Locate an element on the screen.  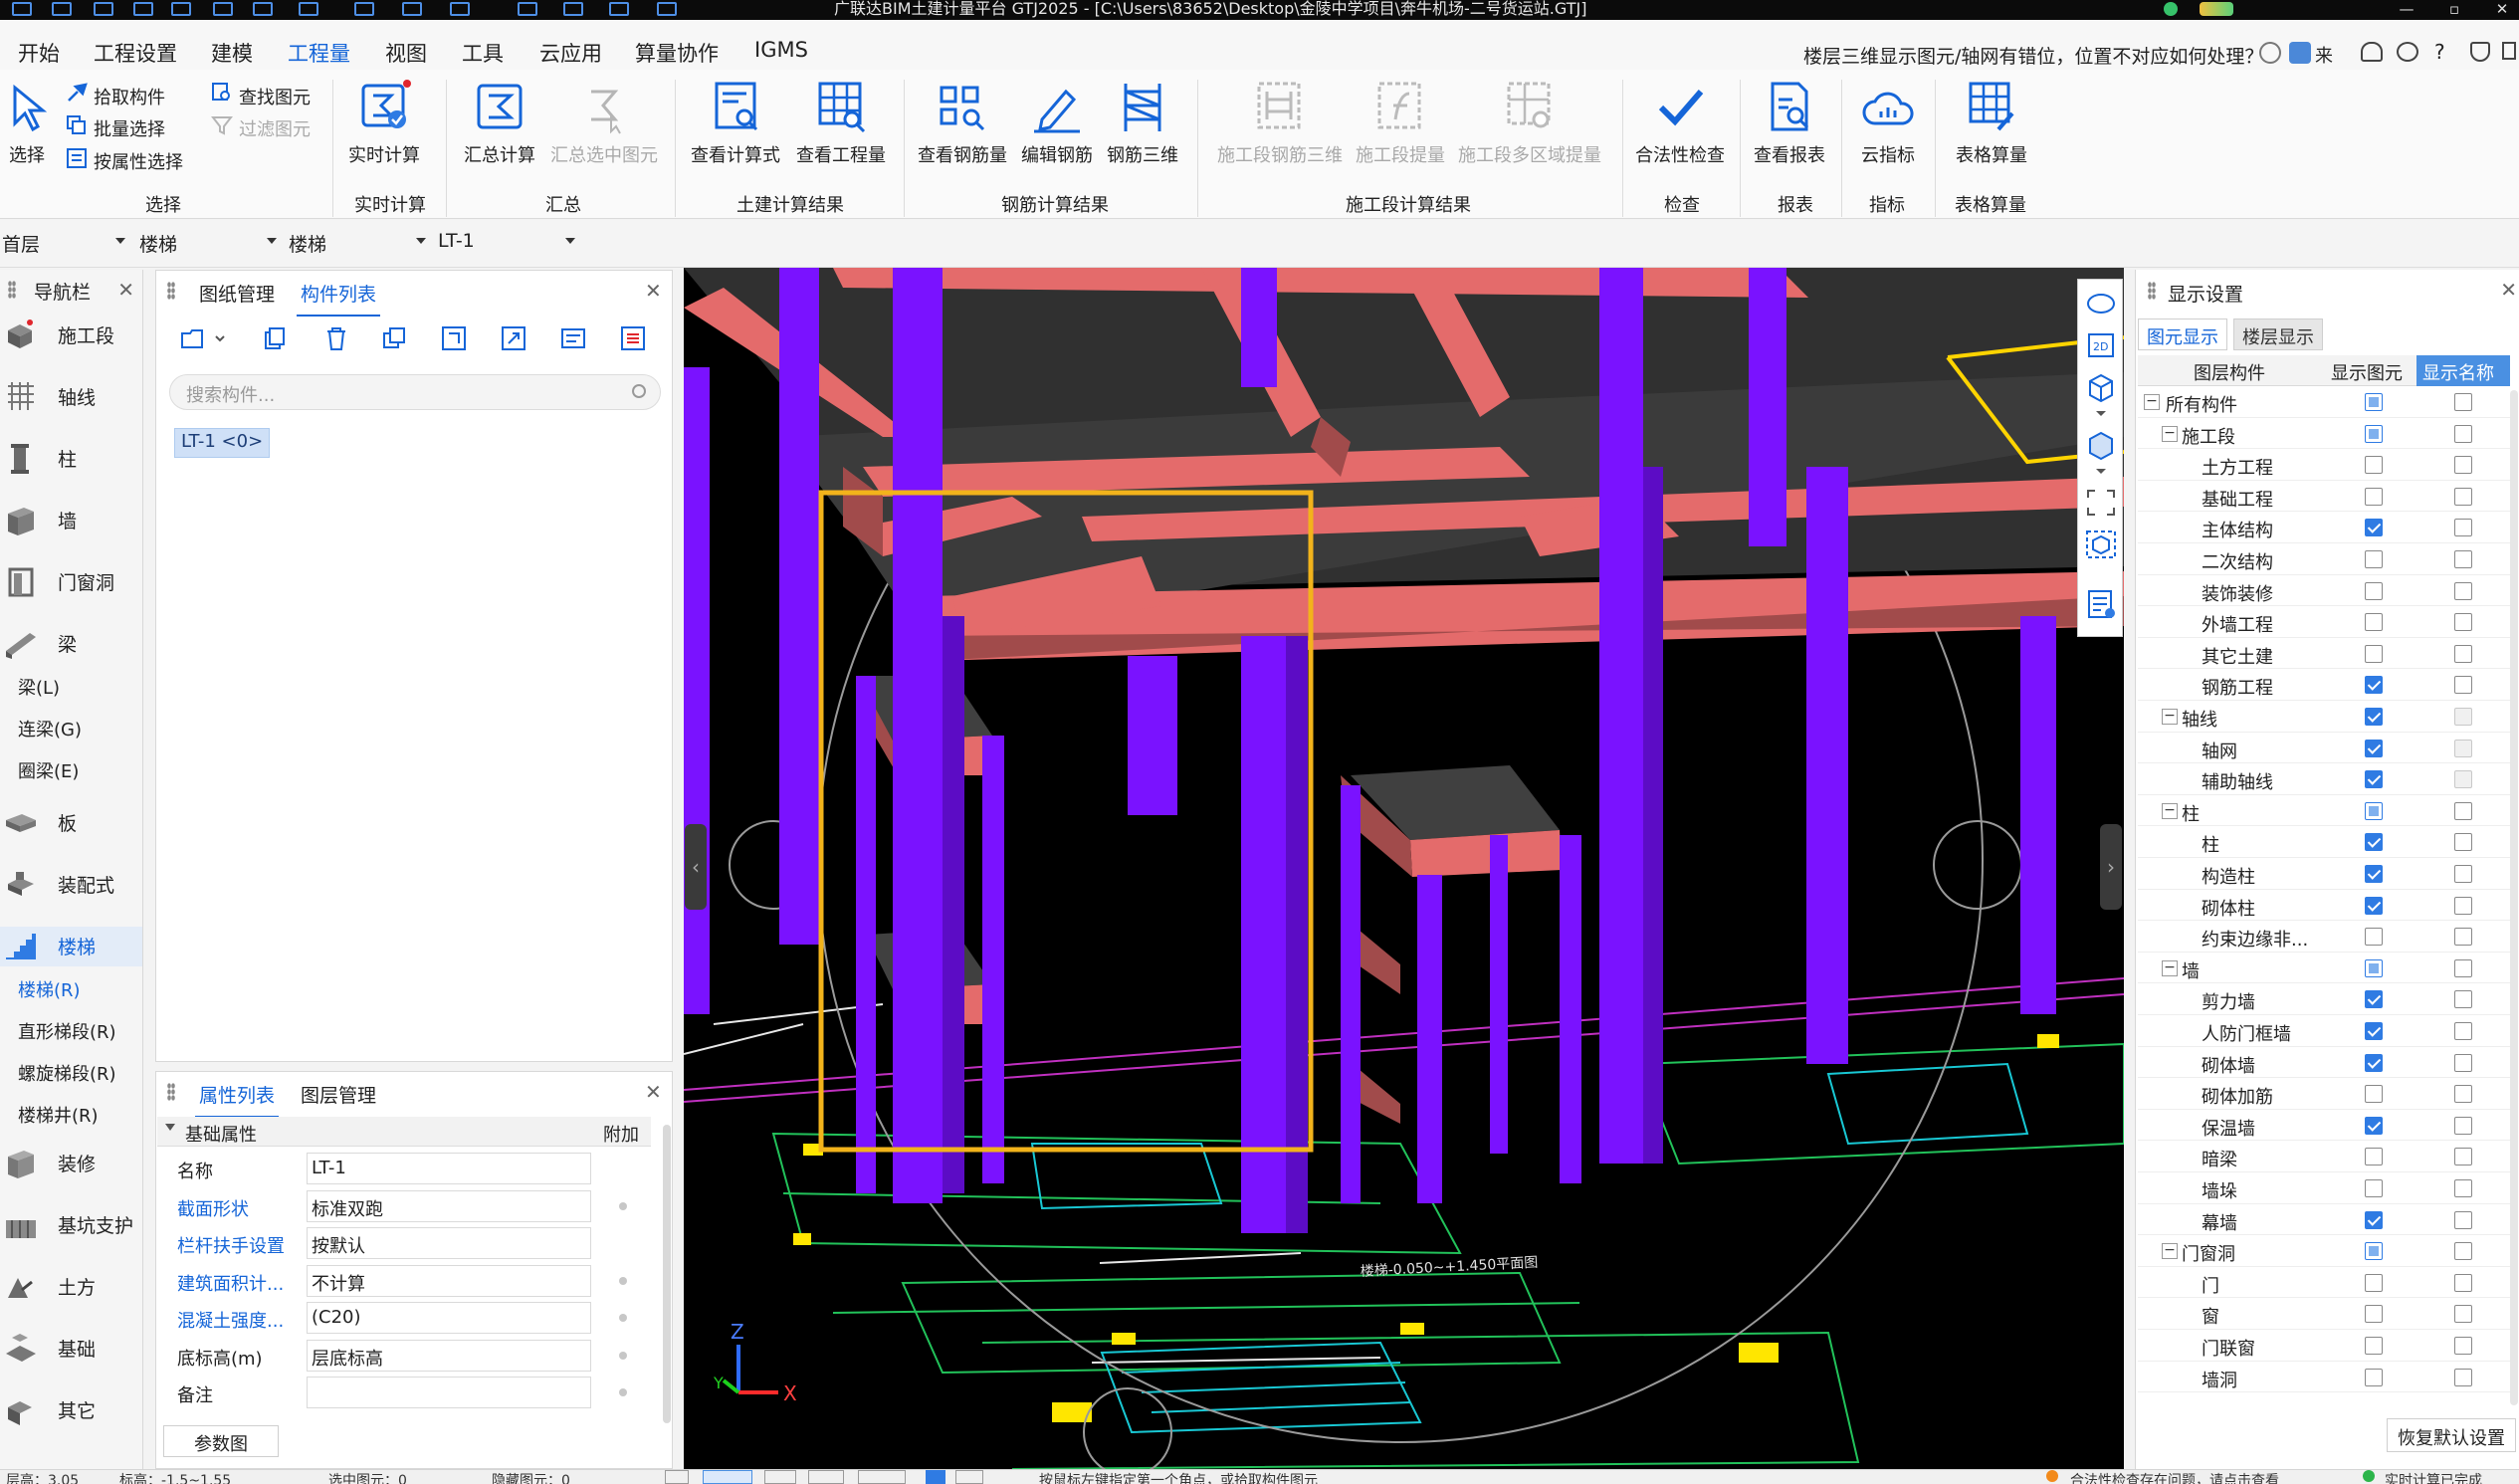
nav-item-door-window: 门窗洞 is located at coordinates (71, 582).